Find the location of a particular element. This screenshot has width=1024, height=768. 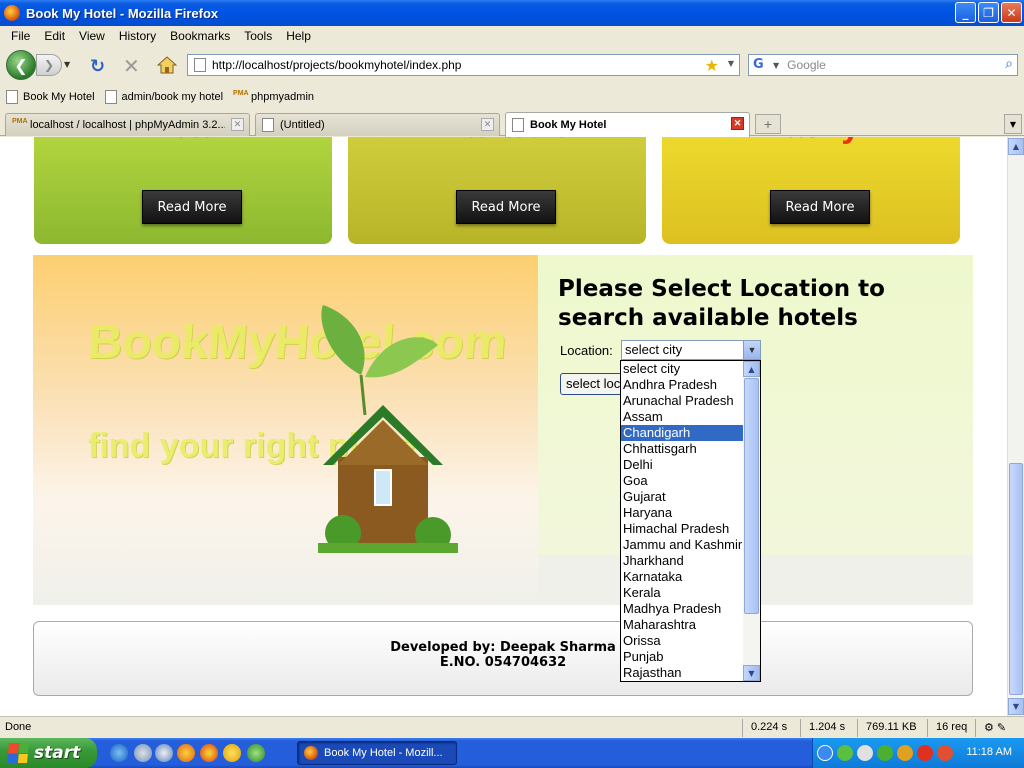

dropdown-option: Madhya Pradesh is located at coordinates (682, 609).